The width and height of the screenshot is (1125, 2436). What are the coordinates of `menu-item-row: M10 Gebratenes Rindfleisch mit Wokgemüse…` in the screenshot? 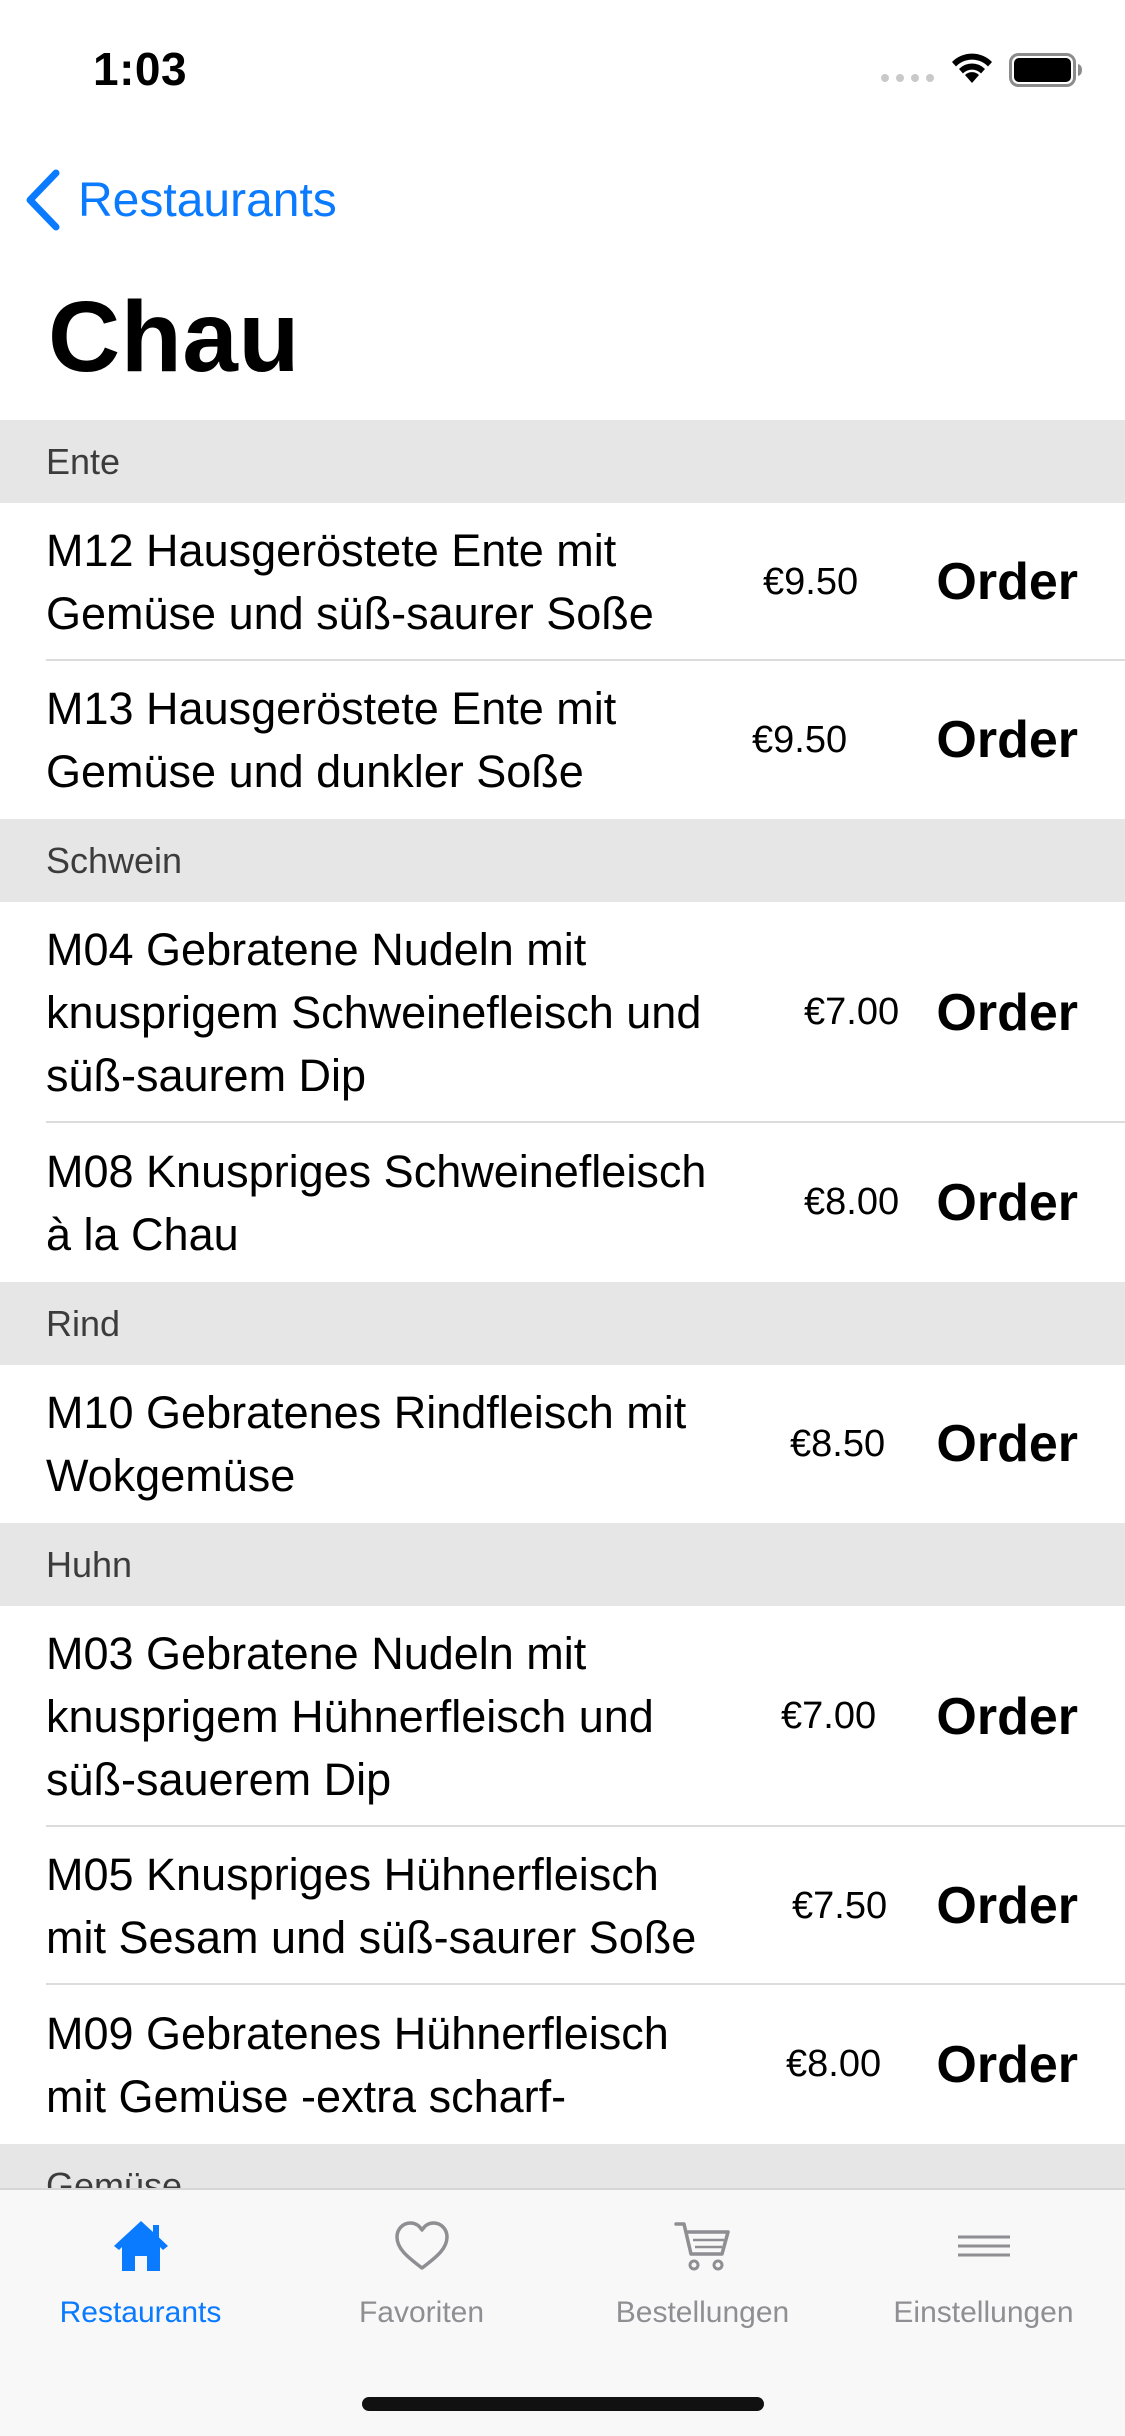 It's located at (562, 1444).